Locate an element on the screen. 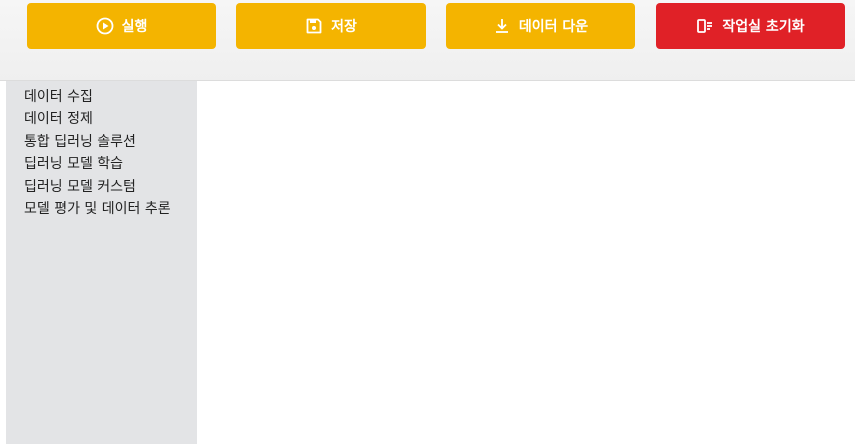 This screenshot has width=855, height=444. sidebar-item-integrated-deep-learning-solution: 통합 딥러닝 솔루션 is located at coordinates (101, 142).